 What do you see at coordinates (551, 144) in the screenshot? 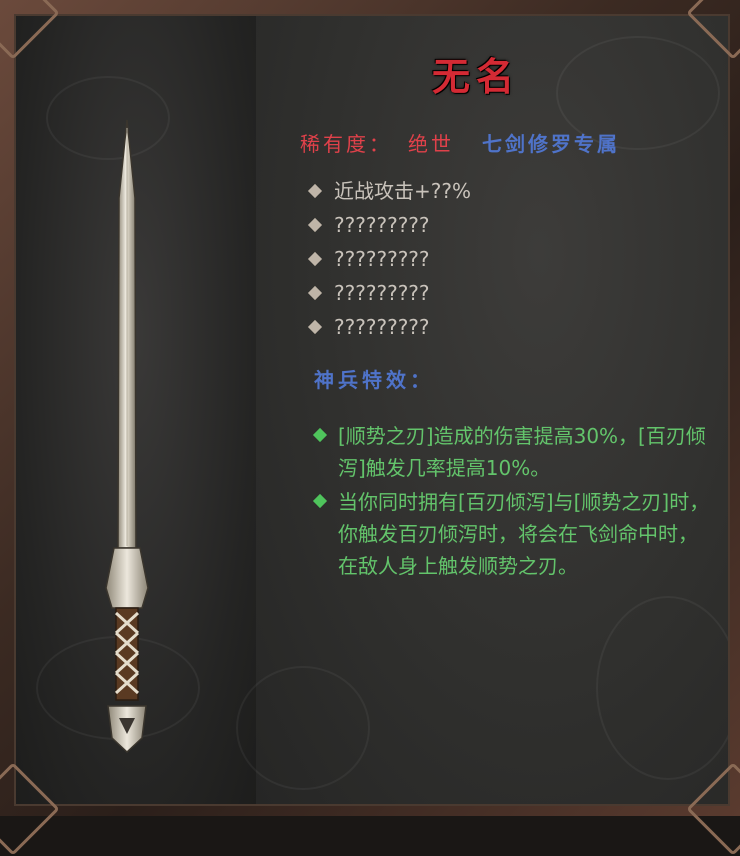
I see `exclusive-tag: 七剑修罗专属` at bounding box center [551, 144].